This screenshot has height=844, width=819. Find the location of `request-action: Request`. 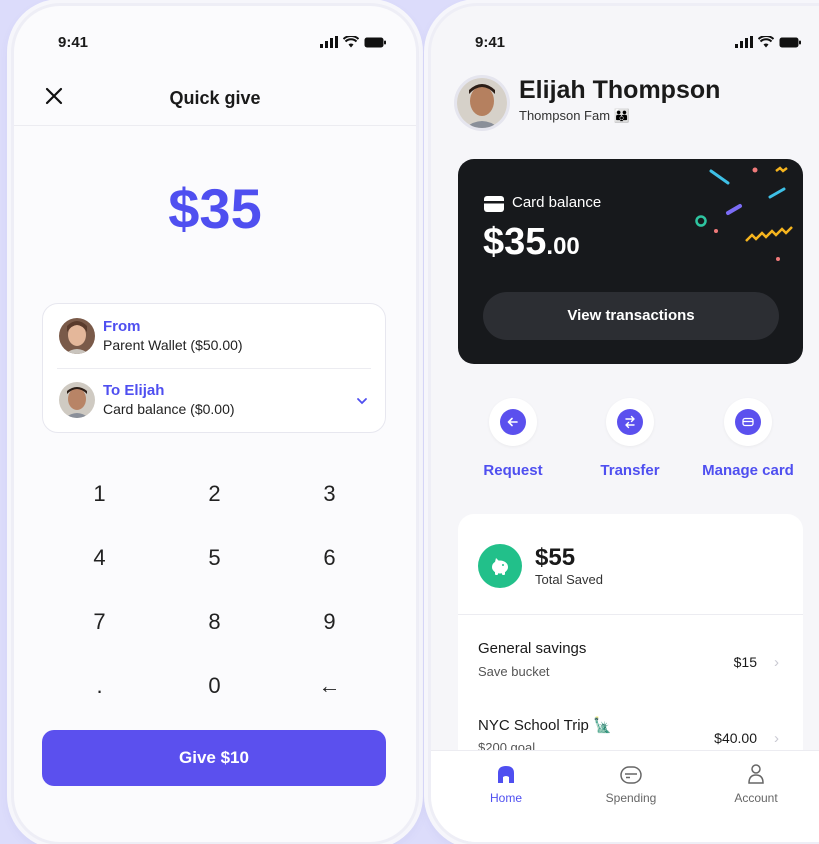

request-action: Request is located at coordinates (513, 438).